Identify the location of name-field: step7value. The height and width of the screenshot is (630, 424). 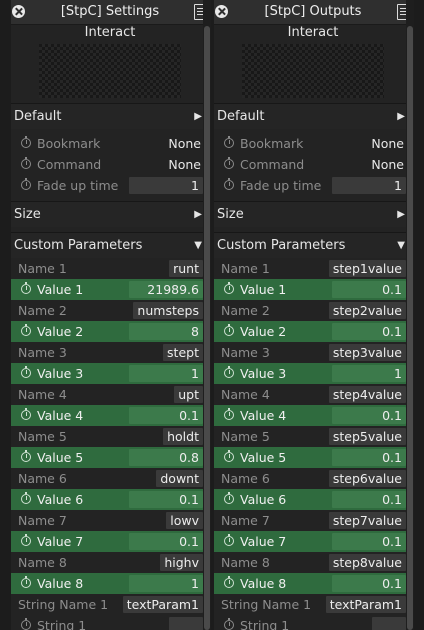
(367, 520).